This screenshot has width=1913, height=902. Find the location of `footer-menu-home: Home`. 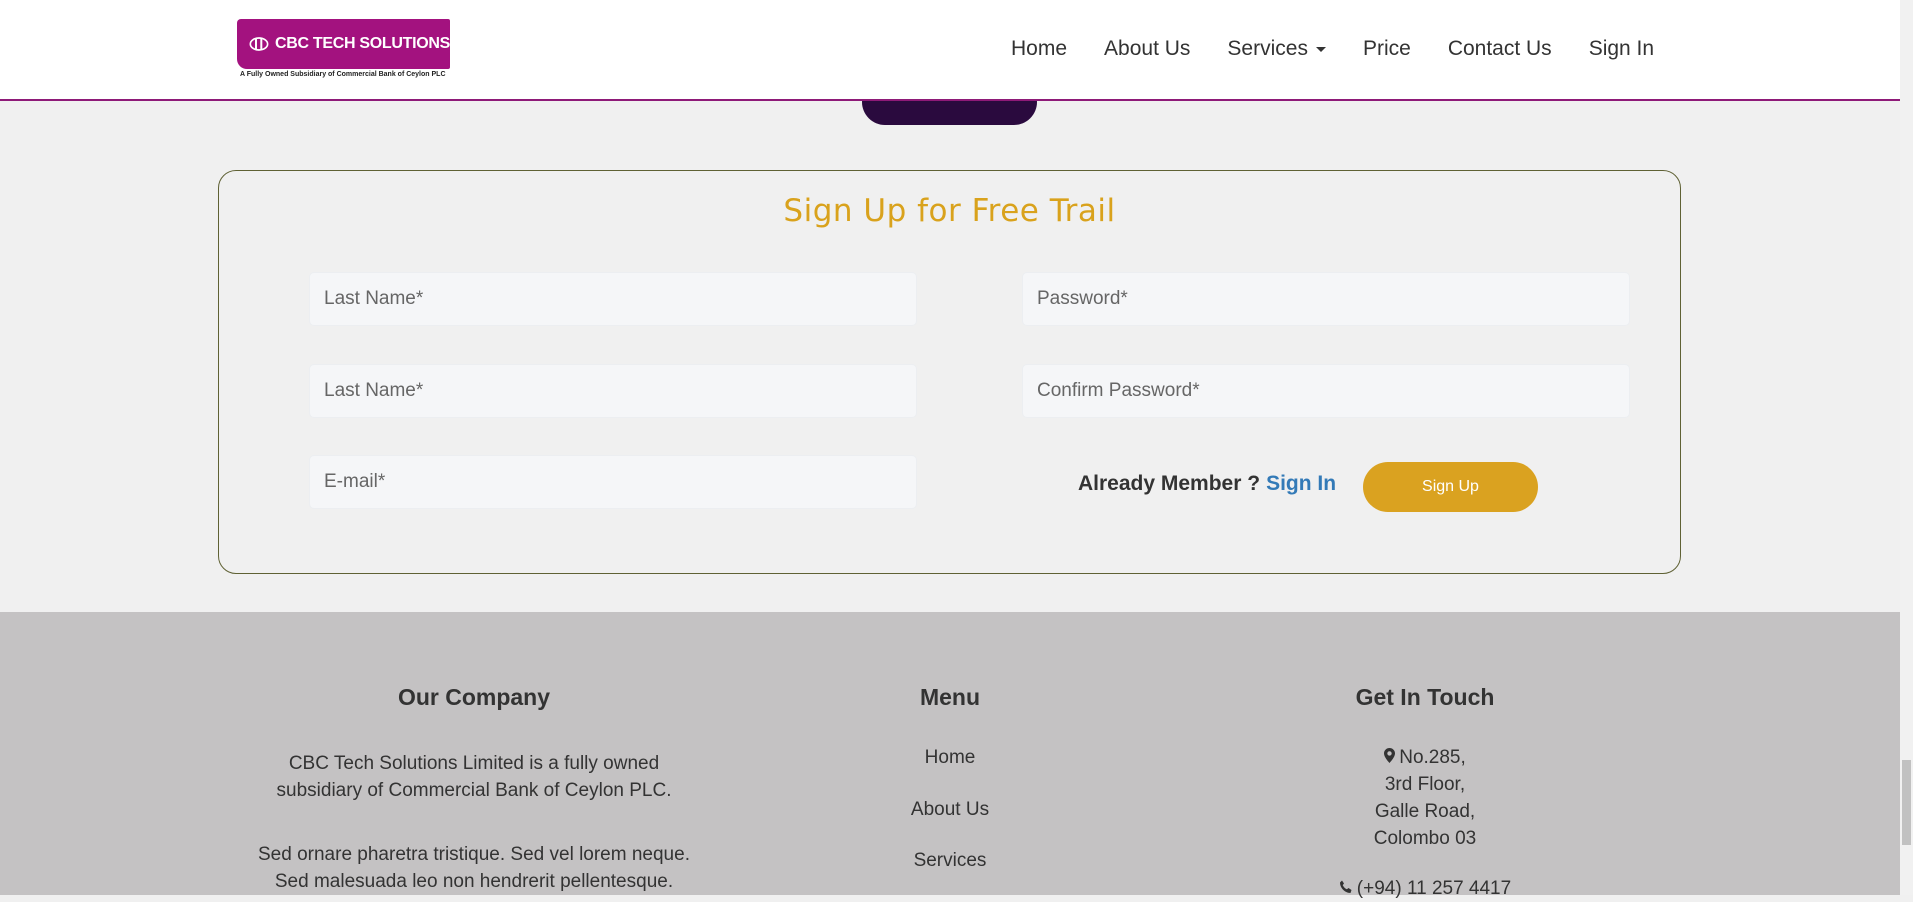

footer-menu-home: Home is located at coordinates (950, 758).